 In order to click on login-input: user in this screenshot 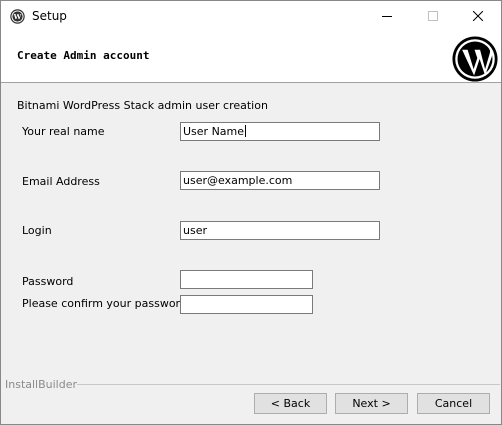, I will do `click(280, 230)`.